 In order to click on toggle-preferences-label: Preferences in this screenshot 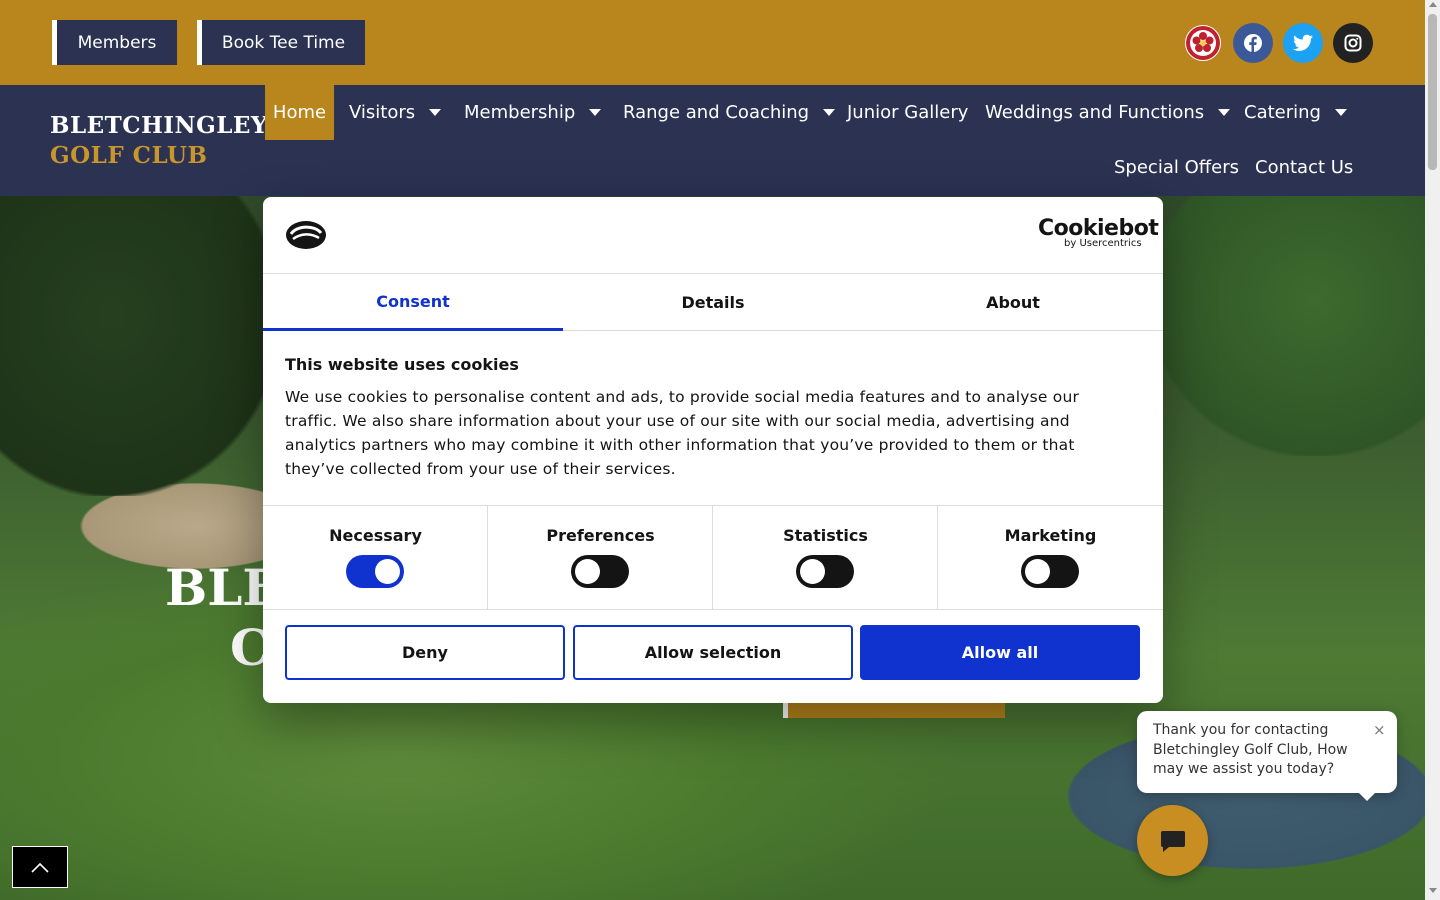, I will do `click(600, 535)`.